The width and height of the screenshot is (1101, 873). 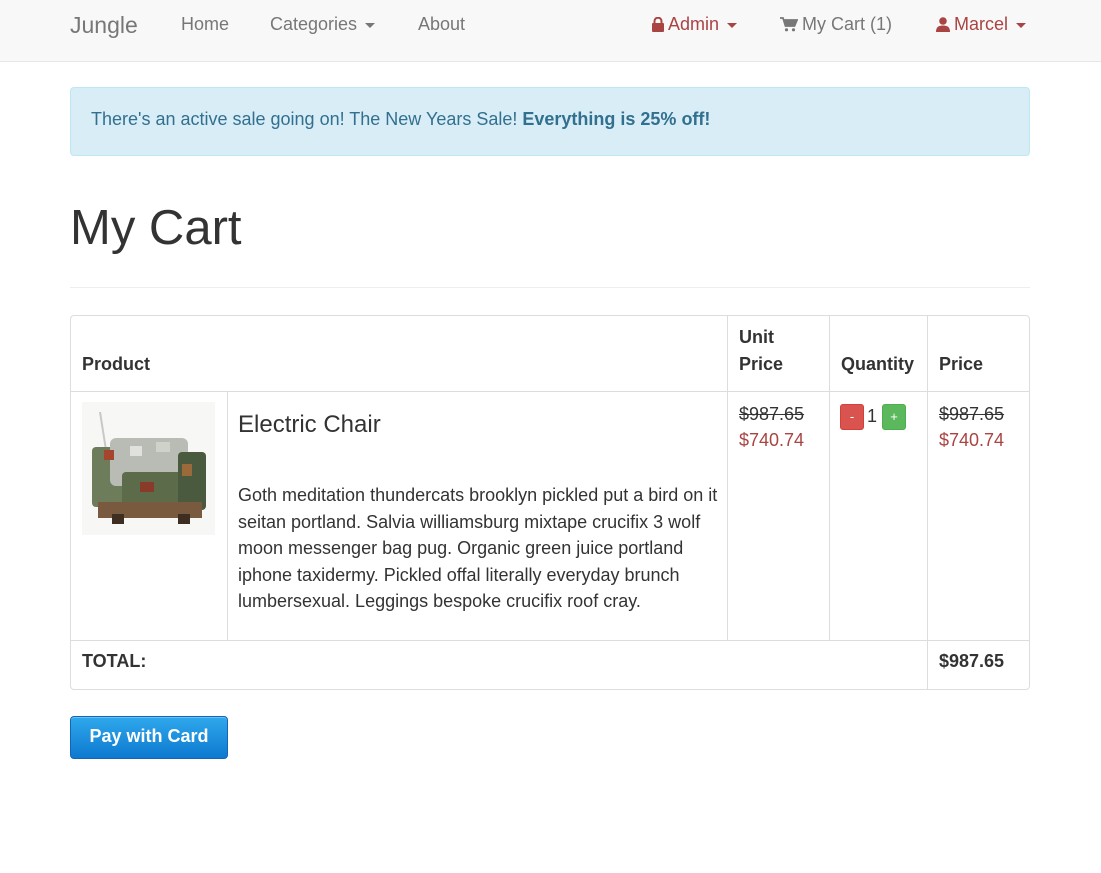 I want to click on product-image, so click(x=148, y=468).